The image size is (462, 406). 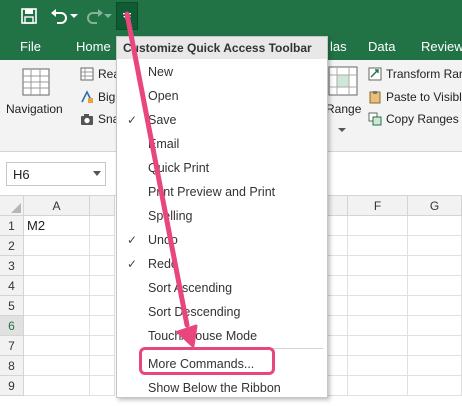 I want to click on transform-range-icon, so click(x=375, y=75).